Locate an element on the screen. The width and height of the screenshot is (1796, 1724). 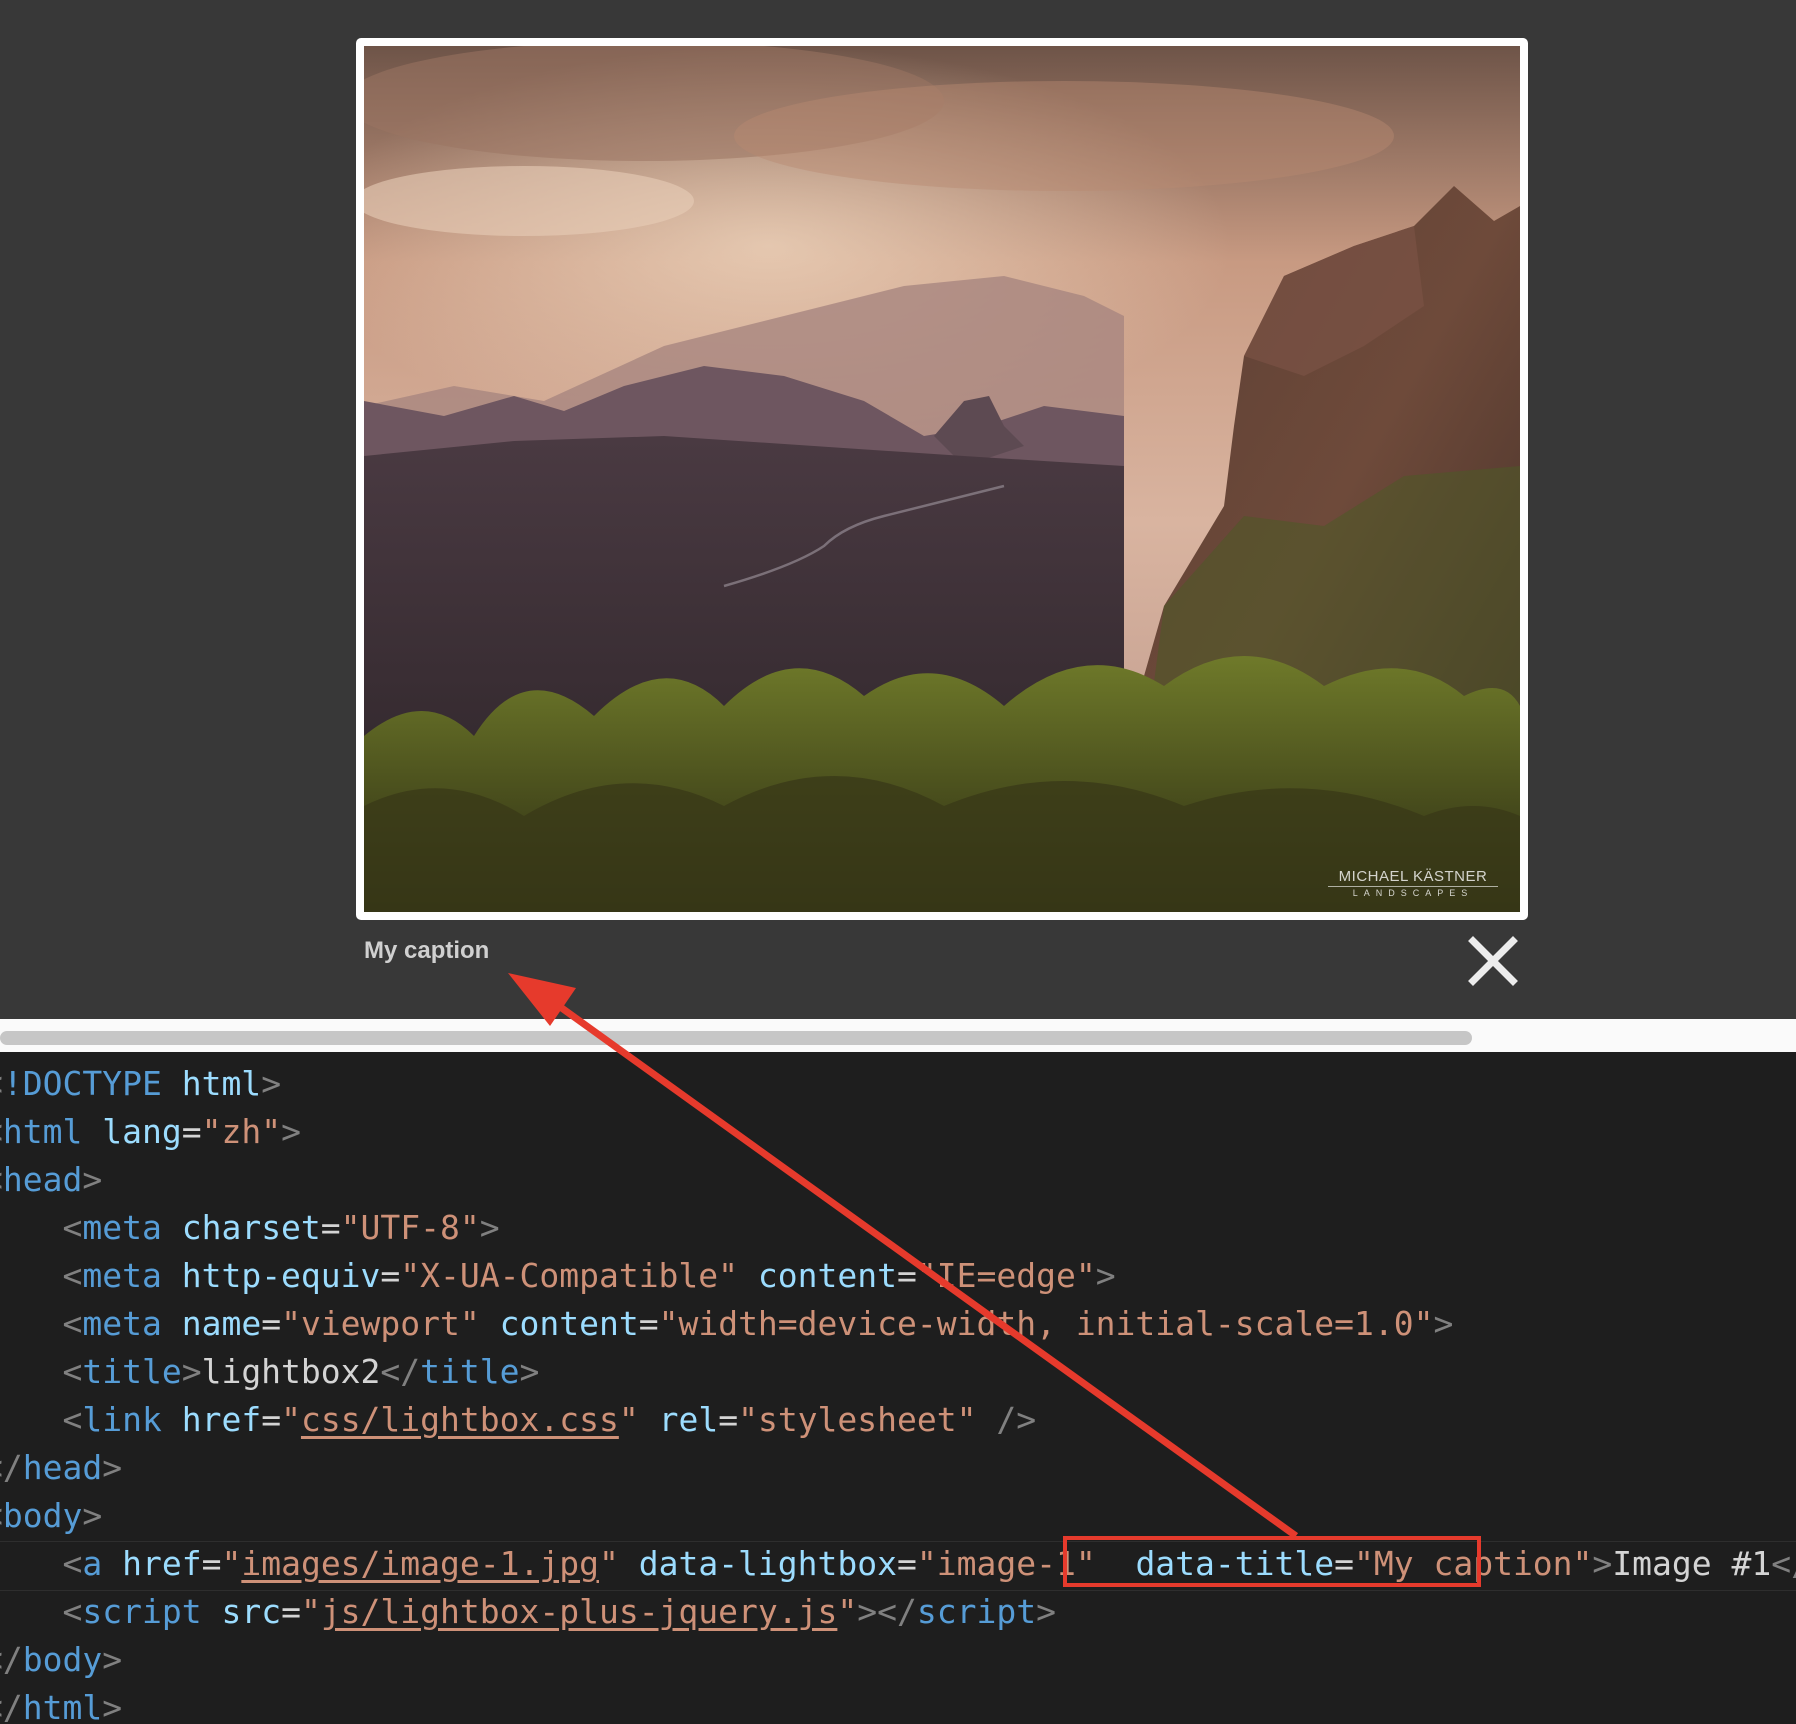
code-line: </head> is located at coordinates (61, 1468).